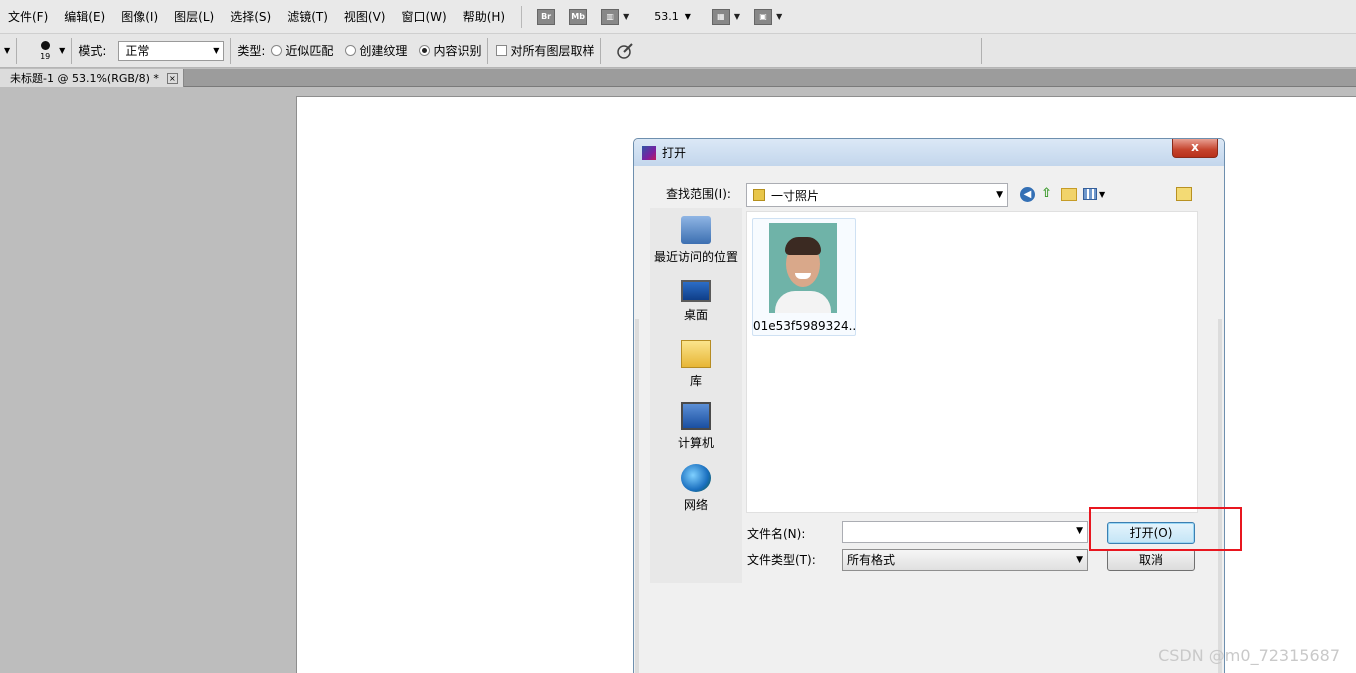 The image size is (1356, 673). I want to click on film-icon: ▥, so click(610, 16).